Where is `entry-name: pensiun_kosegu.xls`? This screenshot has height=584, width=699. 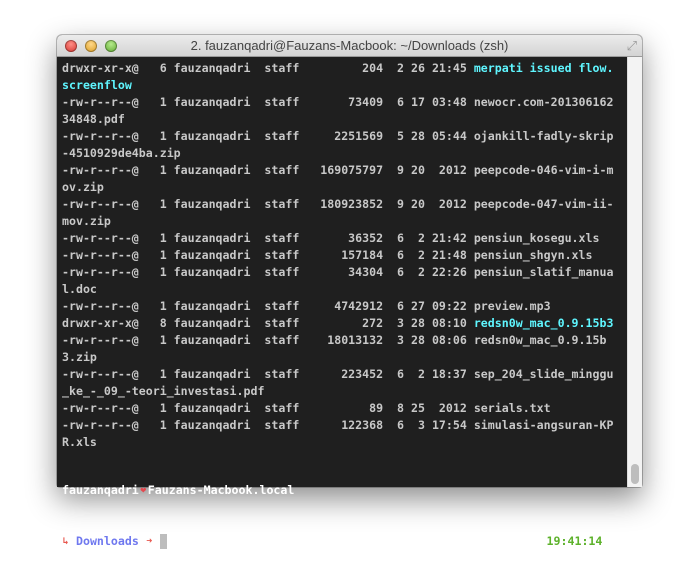 entry-name: pensiun_kosegu.xls is located at coordinates (536, 238).